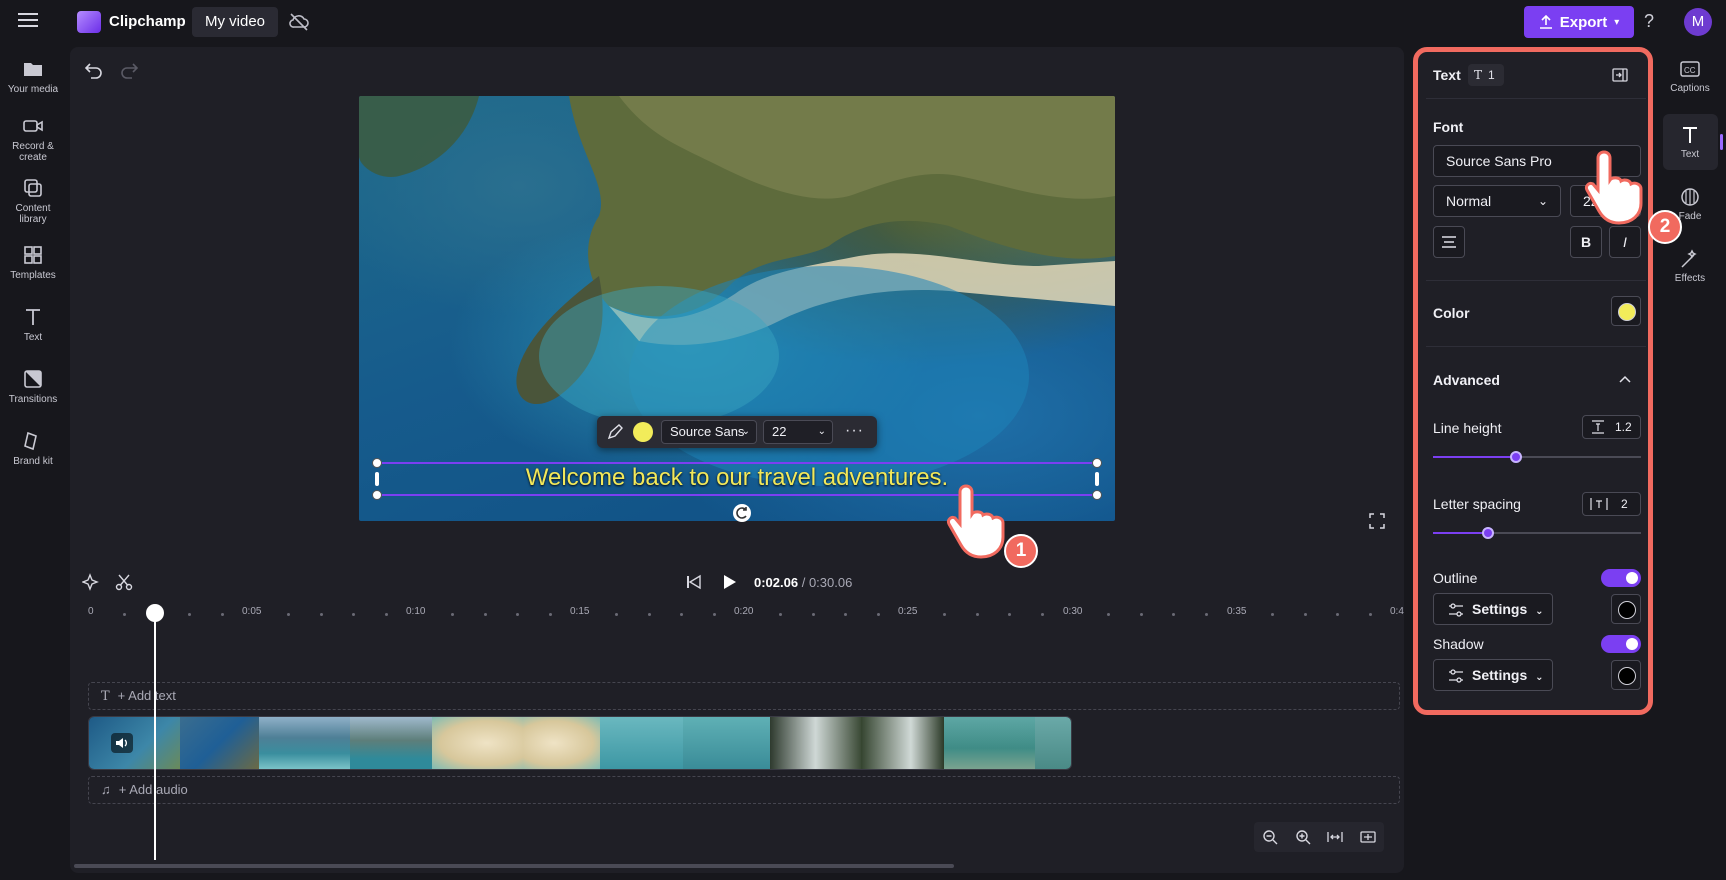  What do you see at coordinates (1586, 242) in the screenshot?
I see `bold-button: B` at bounding box center [1586, 242].